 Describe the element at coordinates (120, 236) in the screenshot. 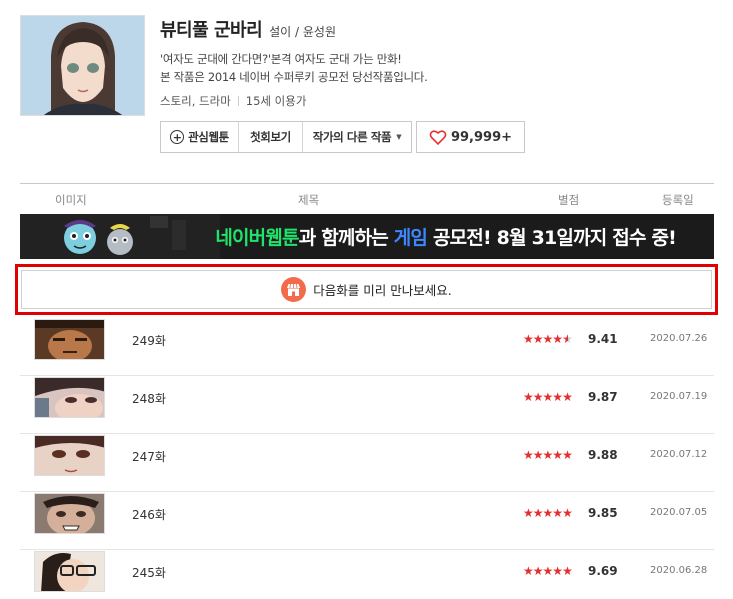

I see `banner-characters-image` at that location.